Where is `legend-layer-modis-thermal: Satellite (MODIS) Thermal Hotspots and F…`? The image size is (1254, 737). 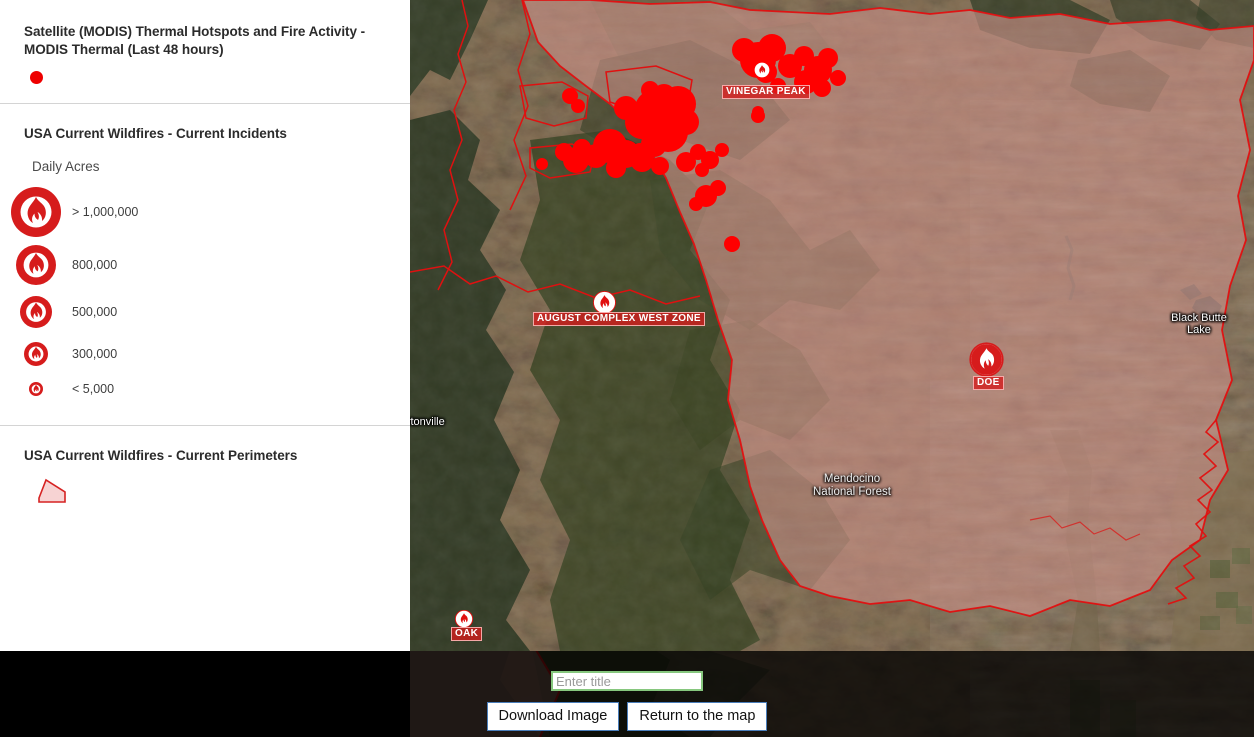 legend-layer-modis-thermal: Satellite (MODIS) Thermal Hotspots and F… is located at coordinates (205, 51).